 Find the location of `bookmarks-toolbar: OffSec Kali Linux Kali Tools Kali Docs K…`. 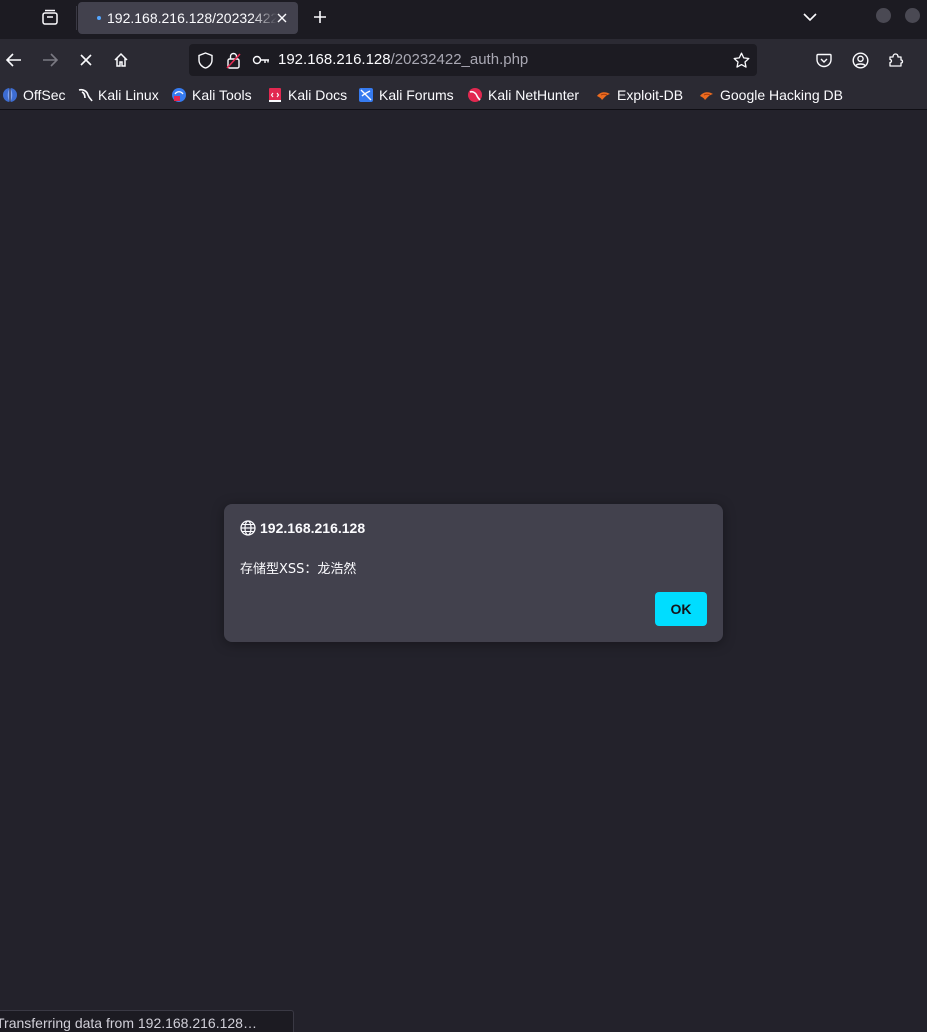

bookmarks-toolbar: OffSec Kali Linux Kali Tools Kali Docs K… is located at coordinates (463, 95).